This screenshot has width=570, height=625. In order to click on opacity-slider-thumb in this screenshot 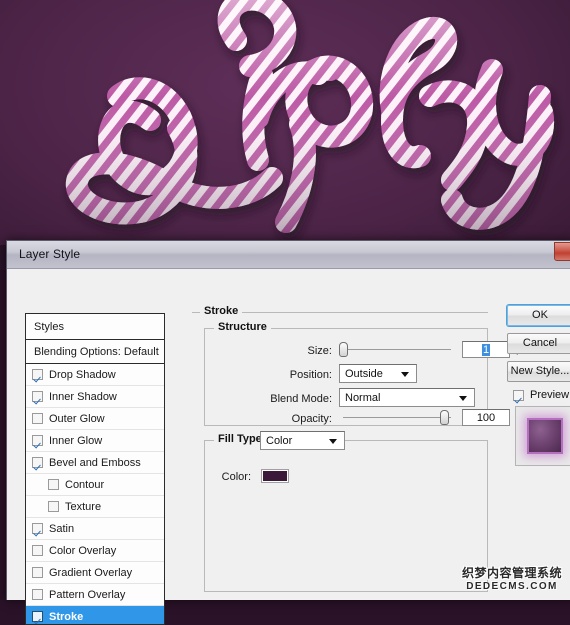, I will do `click(444, 417)`.